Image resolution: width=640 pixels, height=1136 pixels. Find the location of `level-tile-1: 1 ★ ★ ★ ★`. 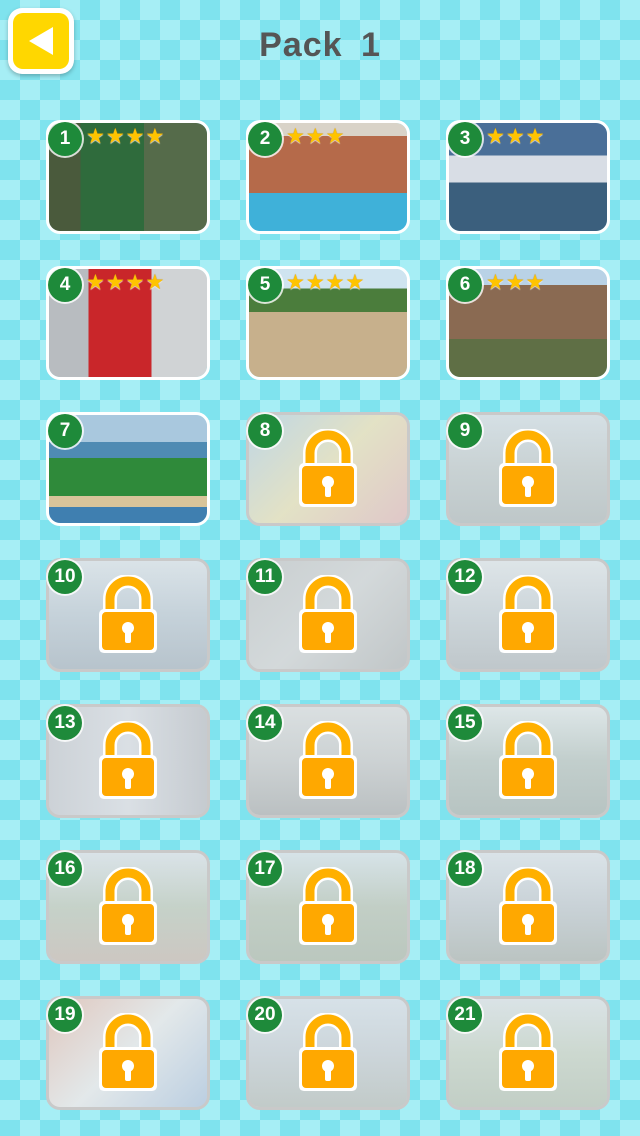

level-tile-1: 1 ★ ★ ★ ★ is located at coordinates (128, 177).